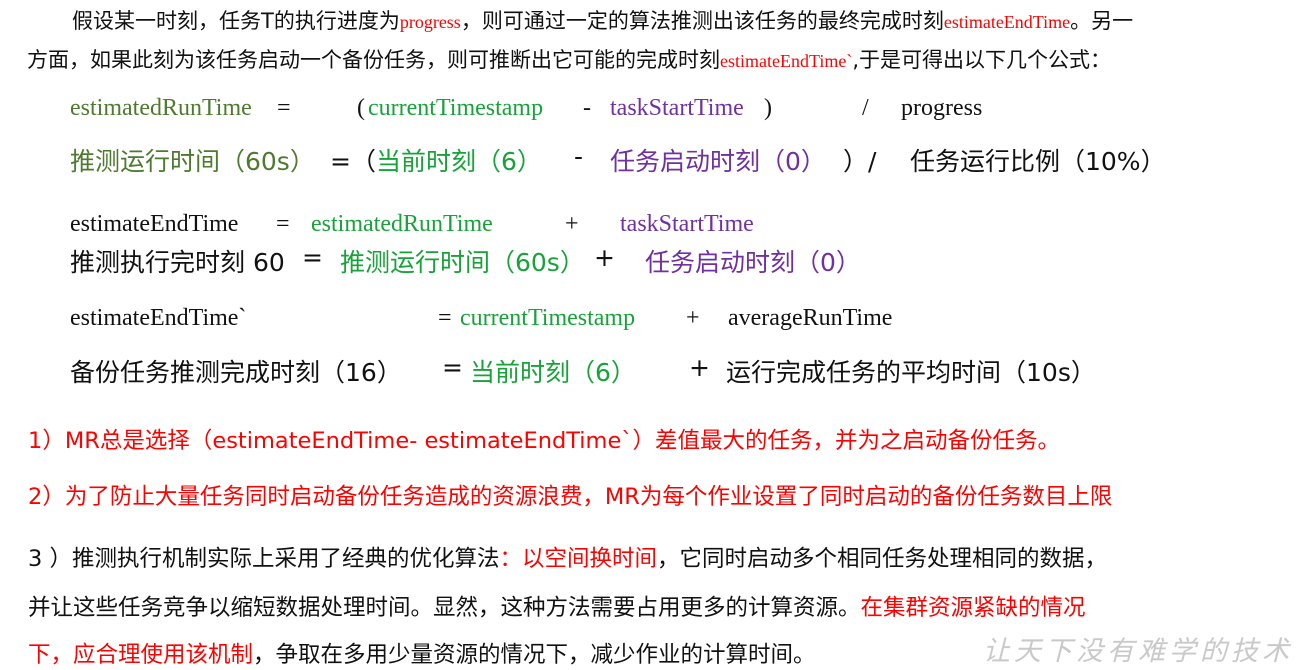  I want to click on formula1-zh-run-time: 推测运行时间（60s）, so click(192, 161).